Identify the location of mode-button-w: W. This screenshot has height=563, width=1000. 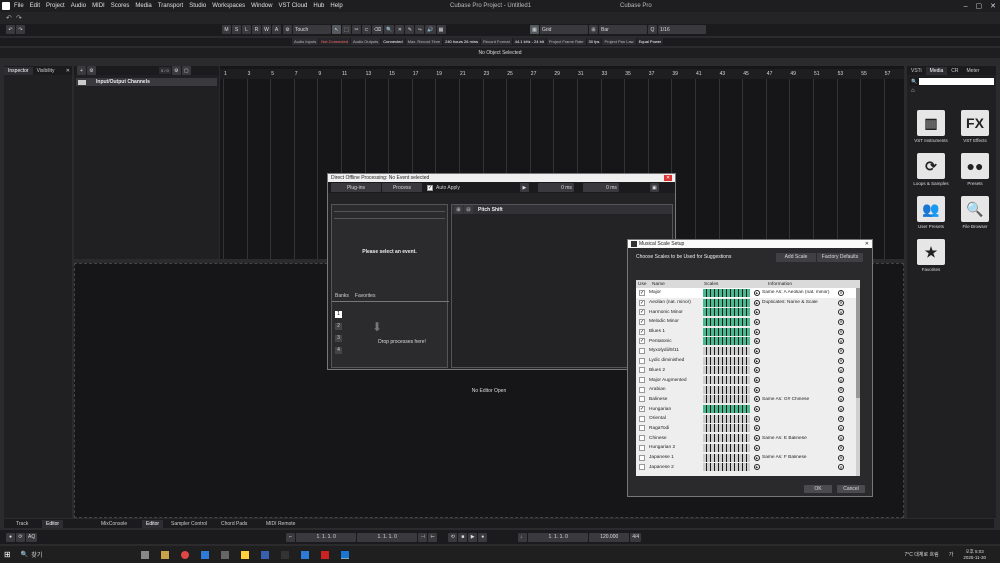
(266, 29).